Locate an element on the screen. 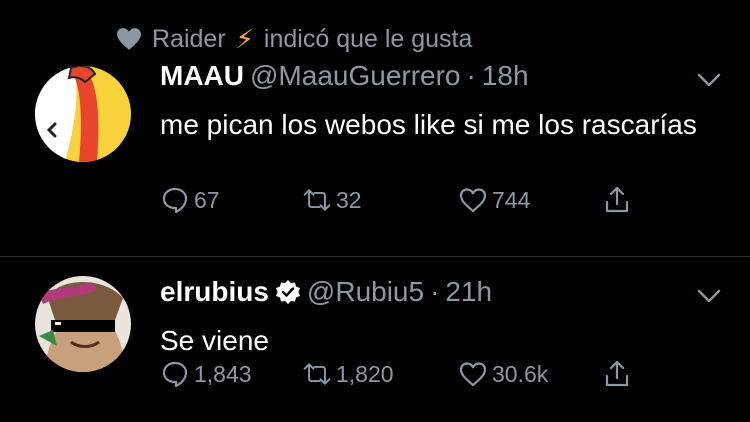 The image size is (750, 422). tweet-time: 18h is located at coordinates (505, 76).